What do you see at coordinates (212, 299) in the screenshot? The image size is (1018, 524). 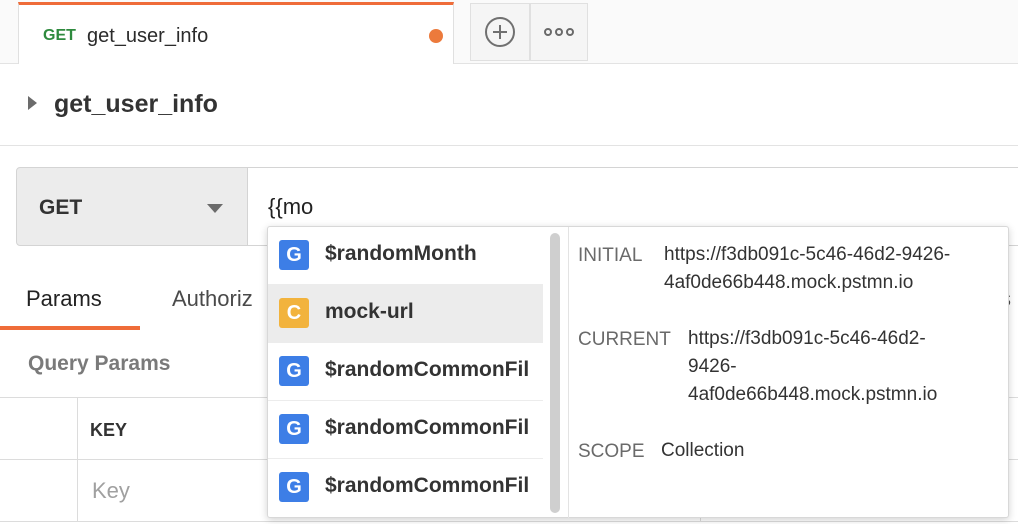 I see `tab-authorization: Authoriz` at bounding box center [212, 299].